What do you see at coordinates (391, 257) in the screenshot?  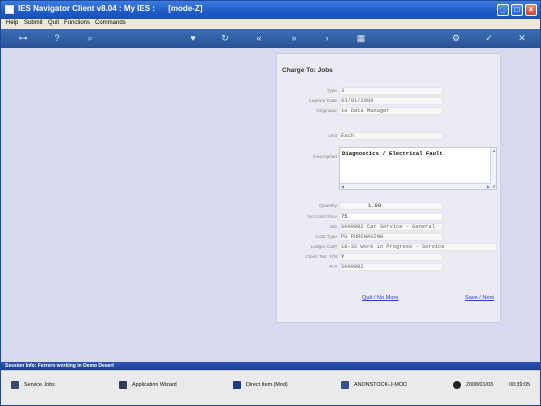 I see `claim-tax-field: Y` at bounding box center [391, 257].